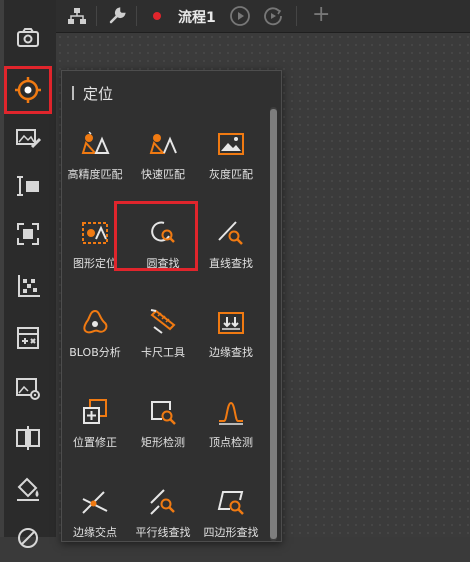 This screenshot has width=470, height=562. What do you see at coordinates (163, 352) in the screenshot?
I see `tool-label: 卡尺工具` at bounding box center [163, 352].